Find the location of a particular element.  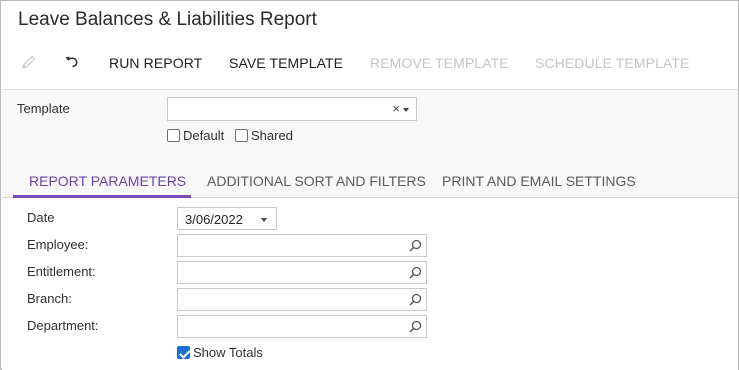

schedule-template-button: SCHEDULE TEMPLATE is located at coordinates (612, 63).